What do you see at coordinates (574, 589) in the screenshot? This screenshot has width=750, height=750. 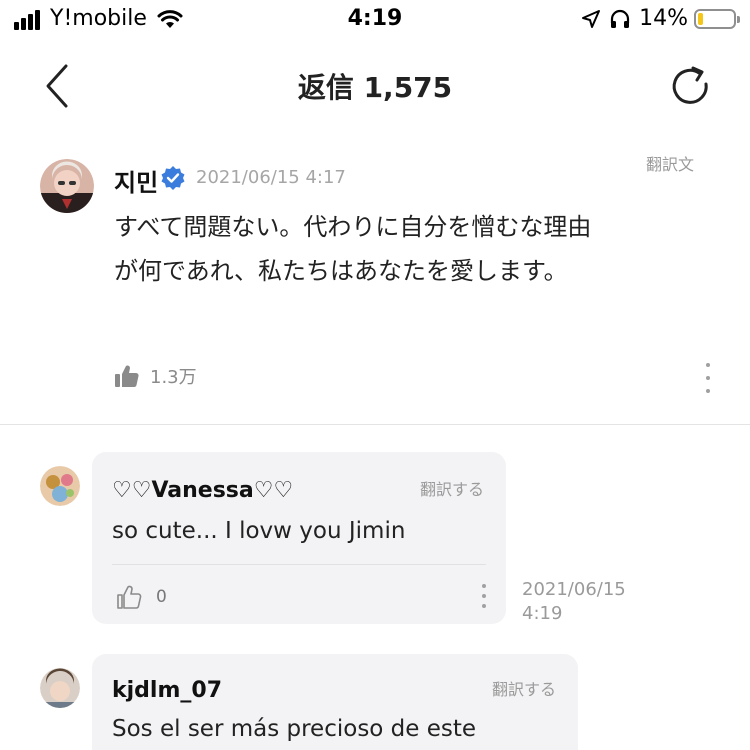 I see `reply-timestamp-date: 2021/06/15` at bounding box center [574, 589].